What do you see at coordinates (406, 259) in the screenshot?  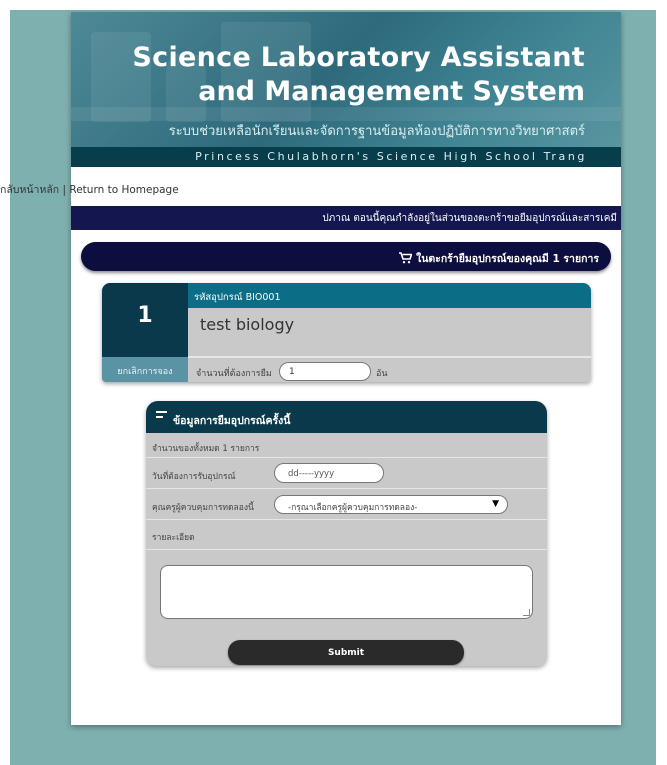 I see `cart-icon` at bounding box center [406, 259].